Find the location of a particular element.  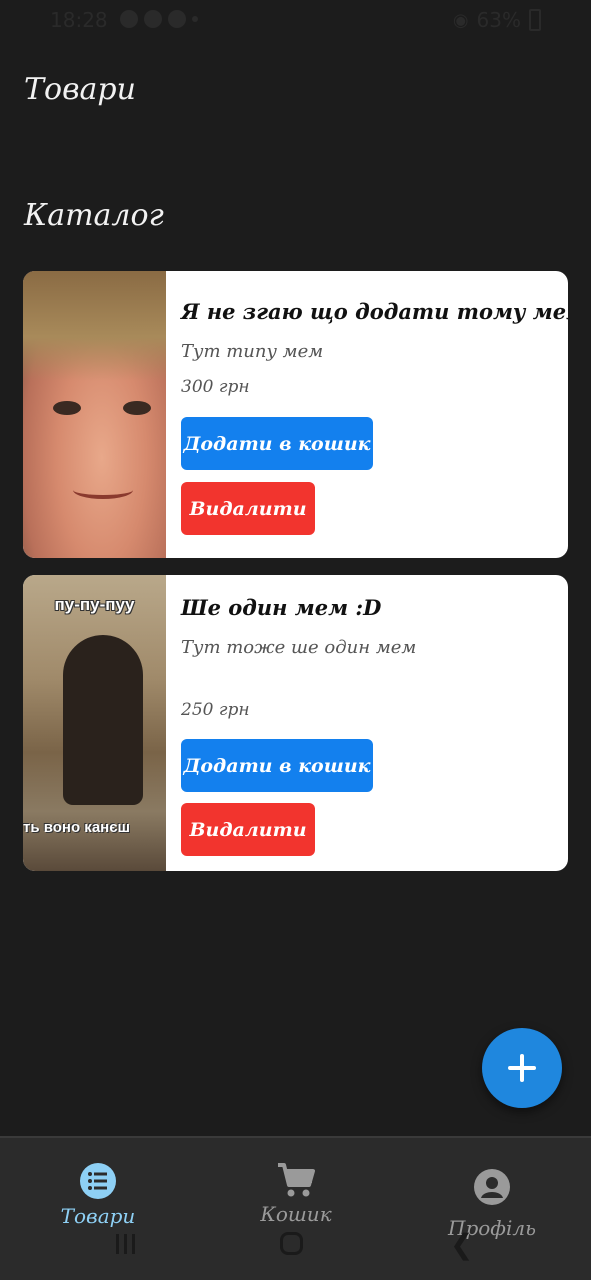

product-description: Тут тоже ше один мем is located at coordinates (299, 647).